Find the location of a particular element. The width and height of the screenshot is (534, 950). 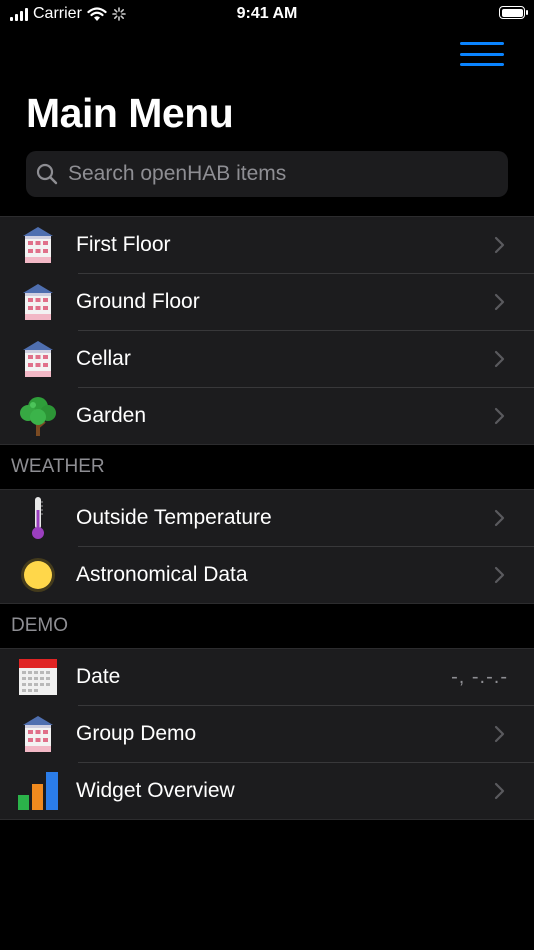

section-group: Outside Temperature Astronomical Data is located at coordinates (267, 546).